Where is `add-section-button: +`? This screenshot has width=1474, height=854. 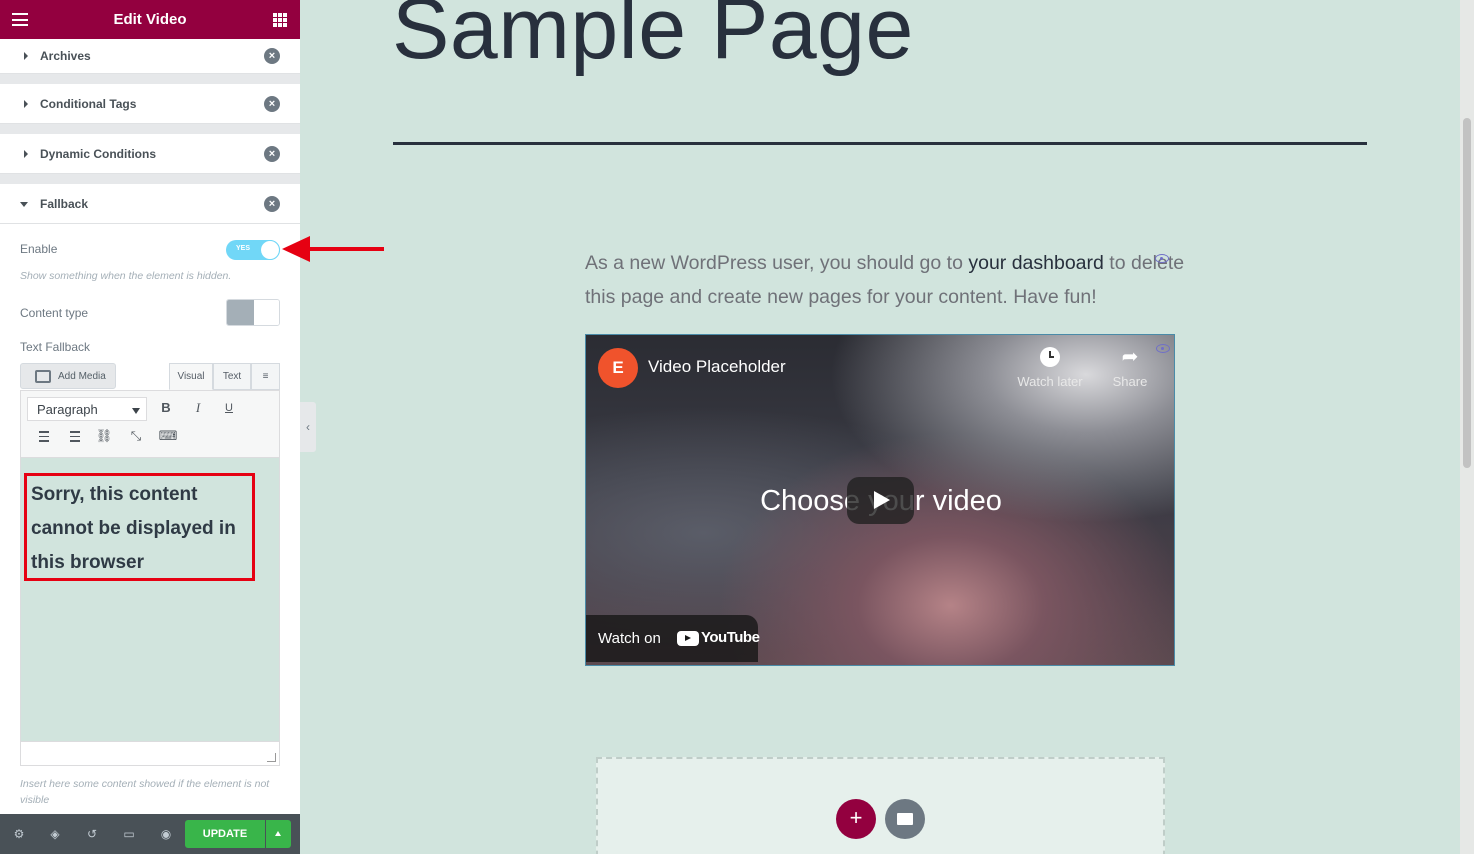 add-section-button: + is located at coordinates (856, 819).